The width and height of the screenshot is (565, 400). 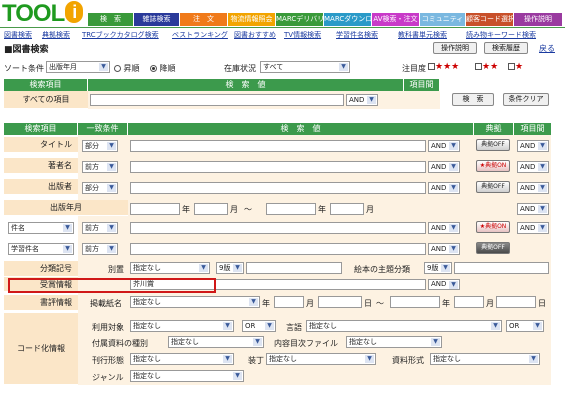 I want to click on learning-op-select: AND, so click(x=444, y=249).